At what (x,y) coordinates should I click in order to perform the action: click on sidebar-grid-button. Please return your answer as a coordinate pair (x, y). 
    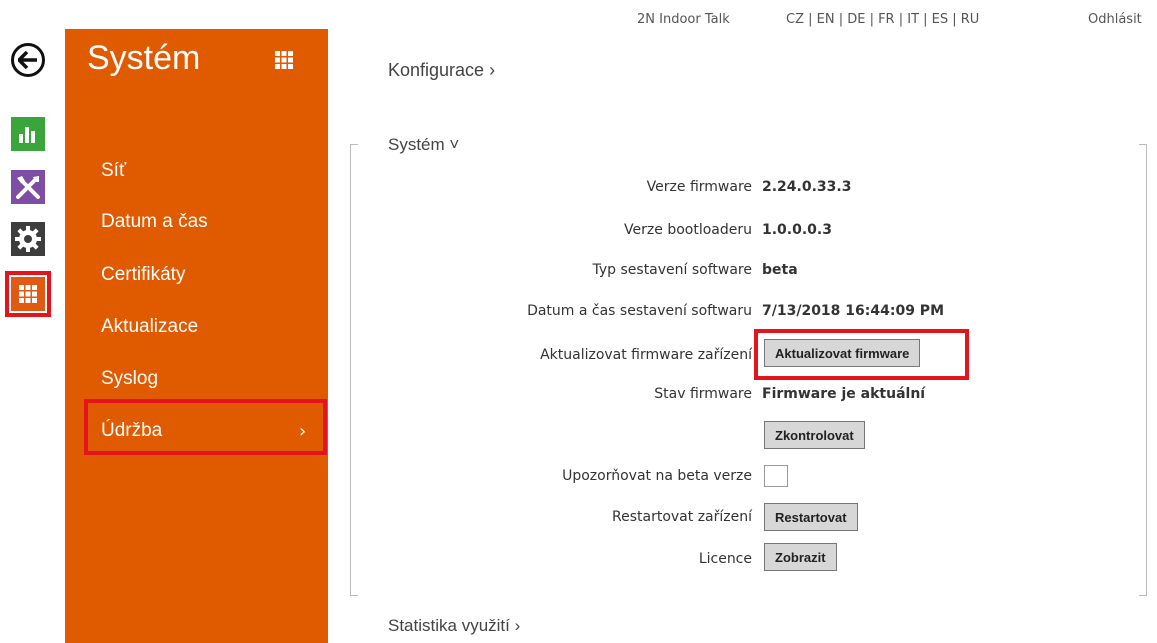
    Looking at the image, I should click on (284, 62).